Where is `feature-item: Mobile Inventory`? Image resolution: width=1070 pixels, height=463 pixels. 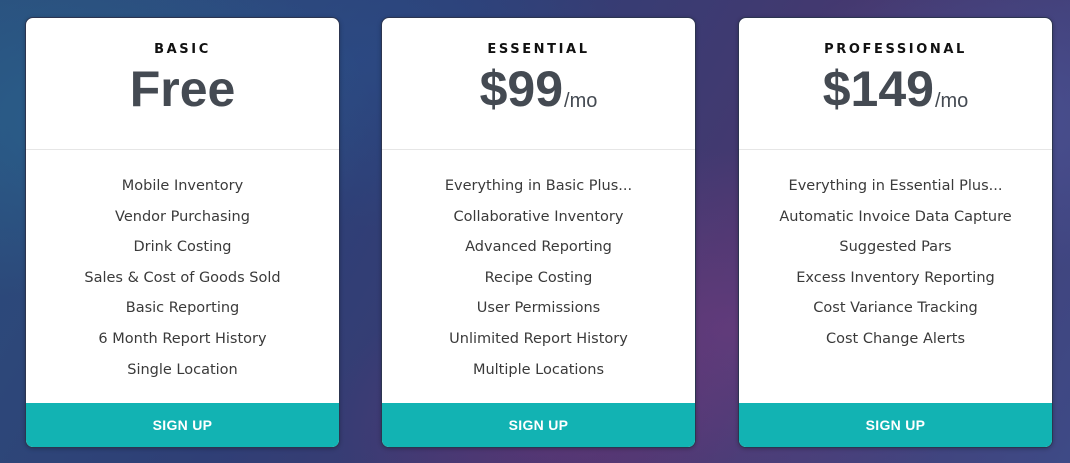 feature-item: Mobile Inventory is located at coordinates (182, 186).